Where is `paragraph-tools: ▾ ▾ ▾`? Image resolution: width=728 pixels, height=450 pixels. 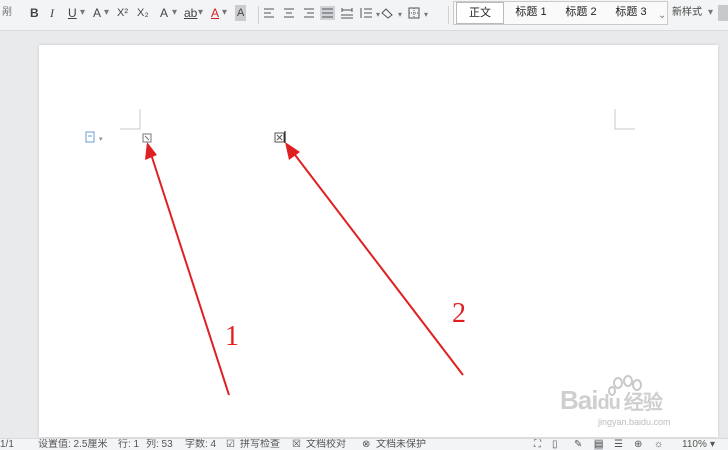
paragraph-tools: ▾ ▾ ▾ is located at coordinates (346, 13).